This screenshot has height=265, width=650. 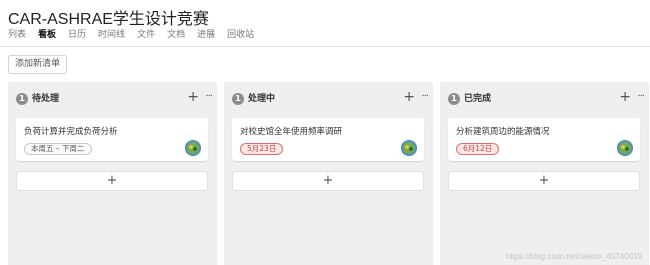 What do you see at coordinates (146, 35) in the screenshot?
I see `tab-files: 文件` at bounding box center [146, 35].